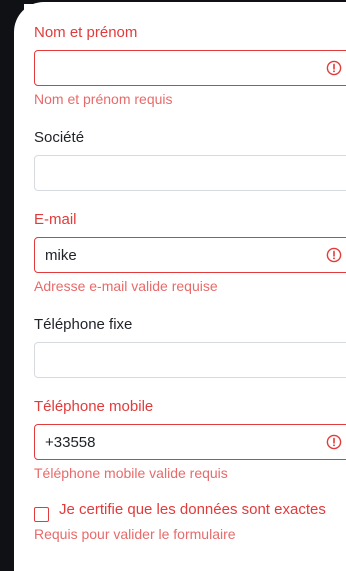 This screenshot has height=571, width=346. I want to click on mobile-input-wrap, so click(190, 442).